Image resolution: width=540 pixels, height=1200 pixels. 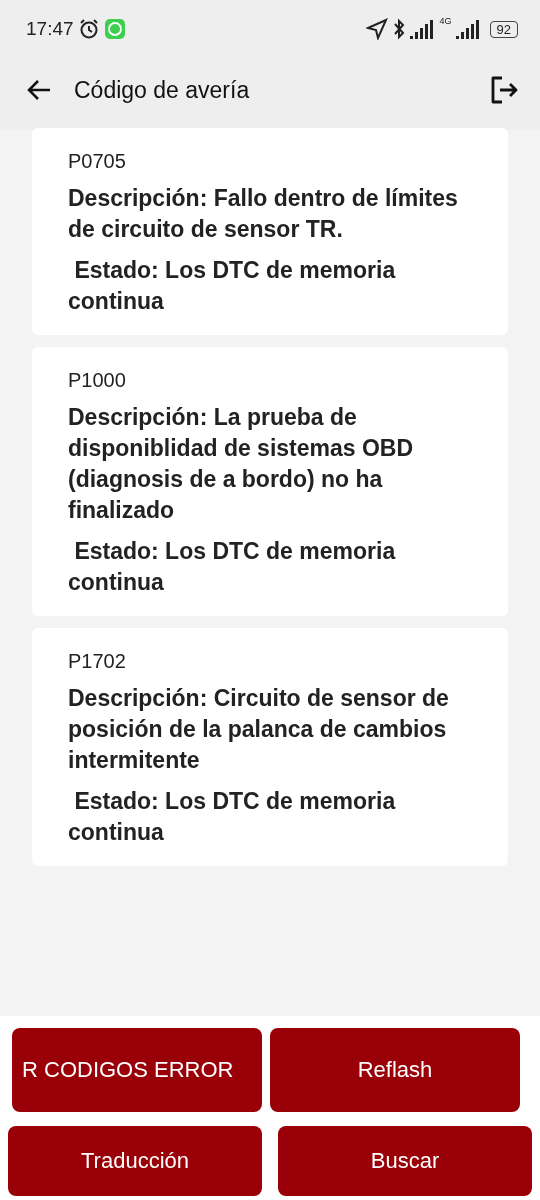 What do you see at coordinates (259, 729) in the screenshot?
I see `fault-description: Descripción: Circuito de sensor de posición de la palanca de cambios intermitente` at bounding box center [259, 729].